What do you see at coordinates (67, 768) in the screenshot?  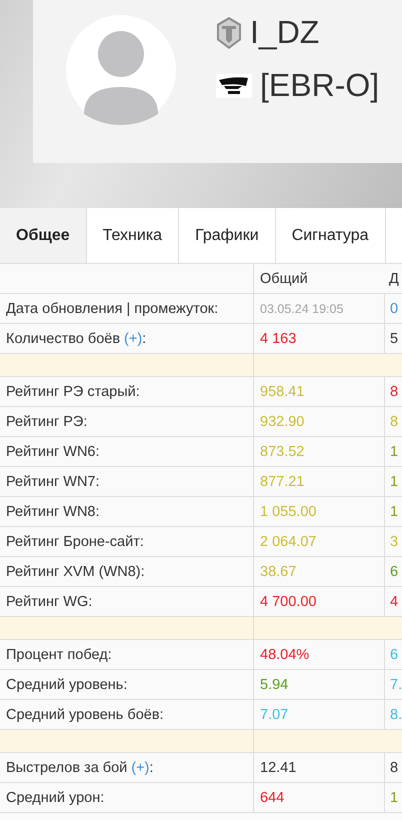 I see `row-label: Выстрелов за бой` at bounding box center [67, 768].